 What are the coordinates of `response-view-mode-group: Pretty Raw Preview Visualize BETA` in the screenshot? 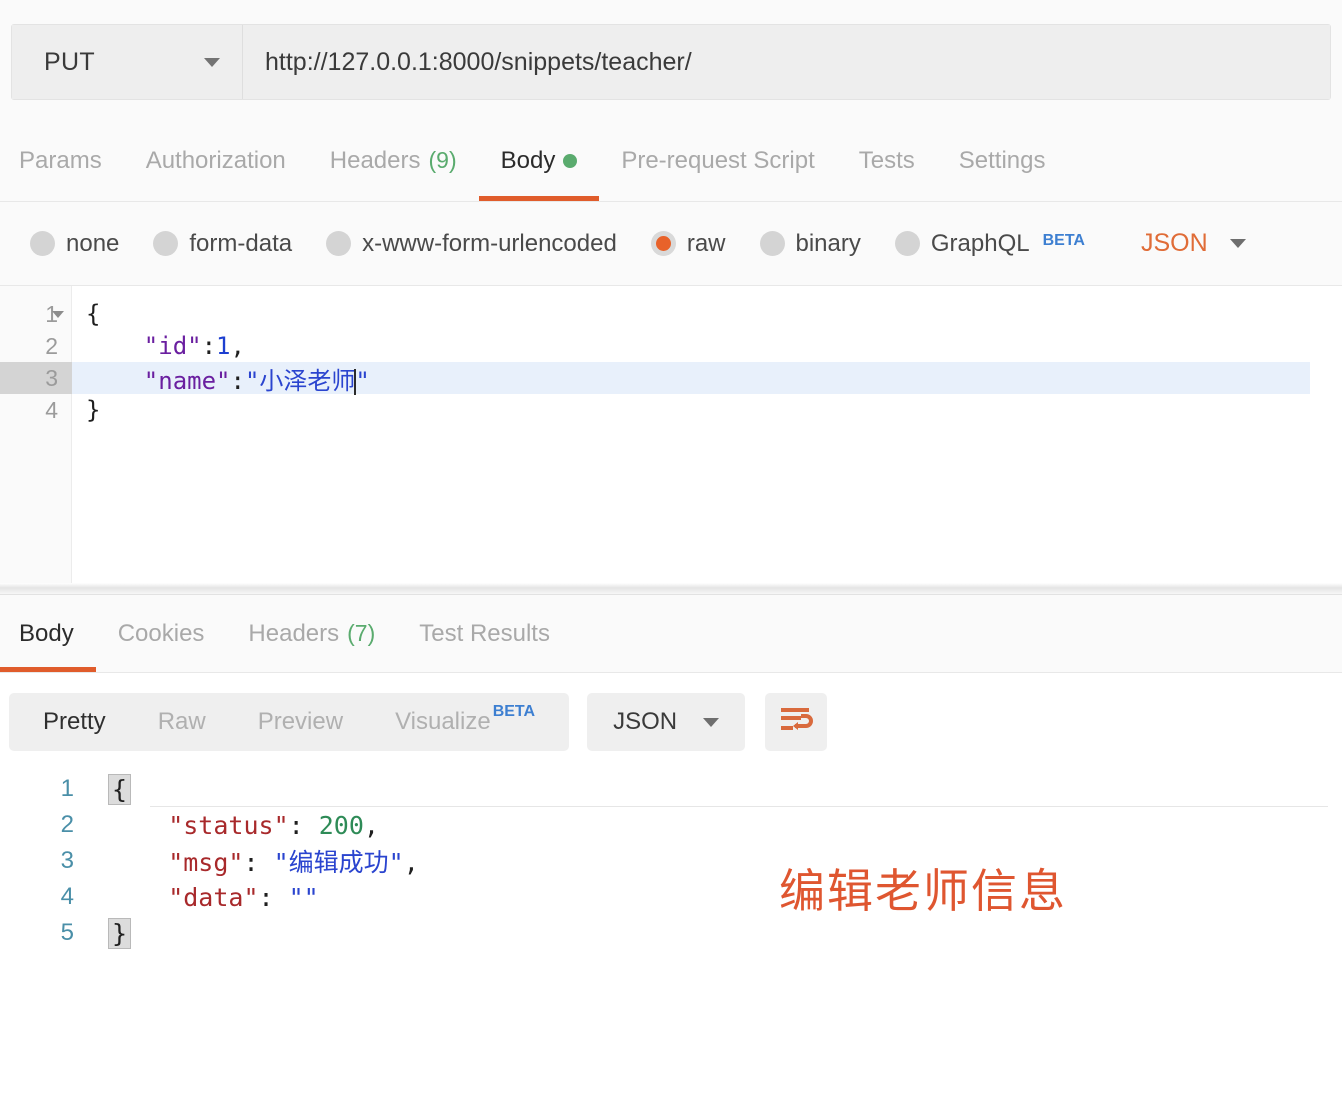 It's located at (289, 722).